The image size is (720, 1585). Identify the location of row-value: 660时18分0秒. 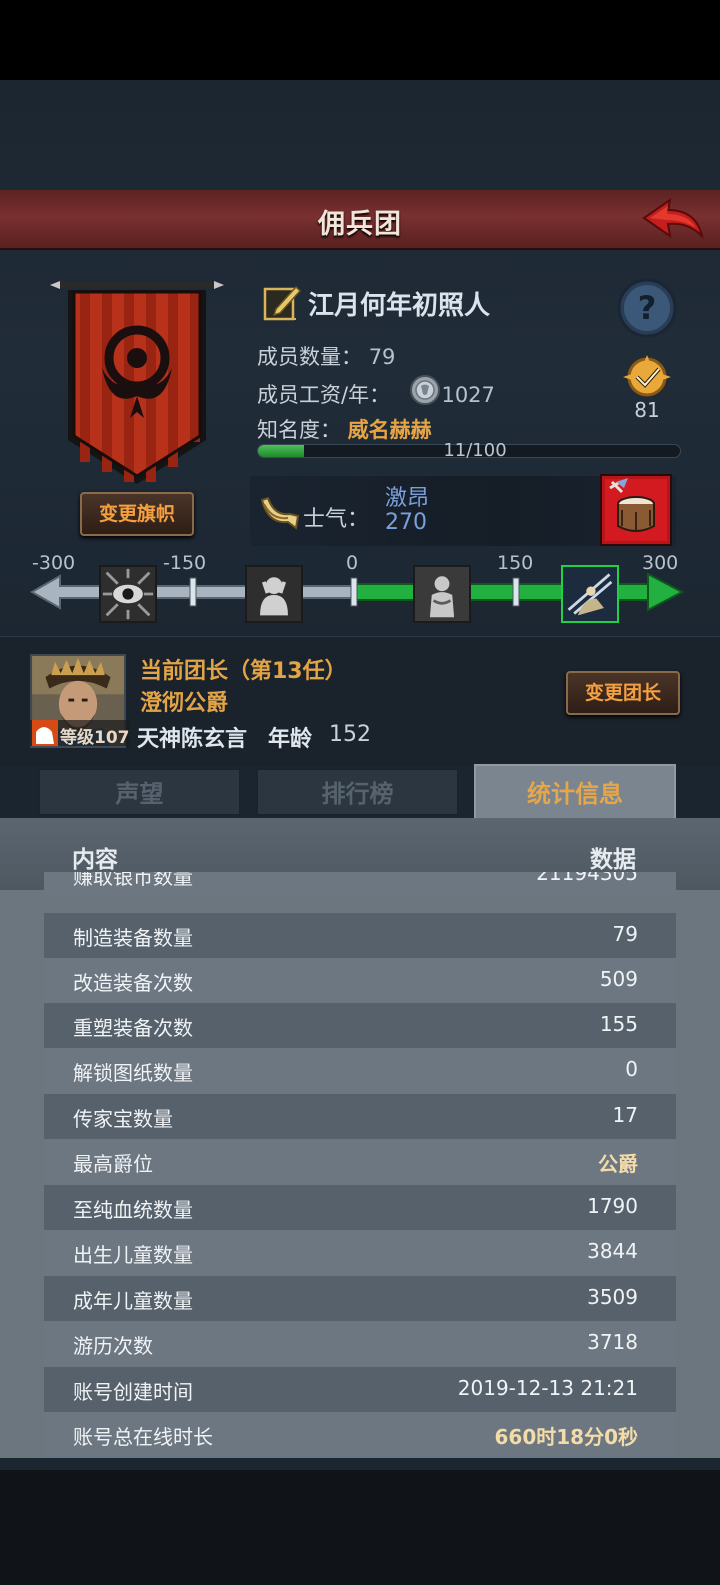
(566, 1437).